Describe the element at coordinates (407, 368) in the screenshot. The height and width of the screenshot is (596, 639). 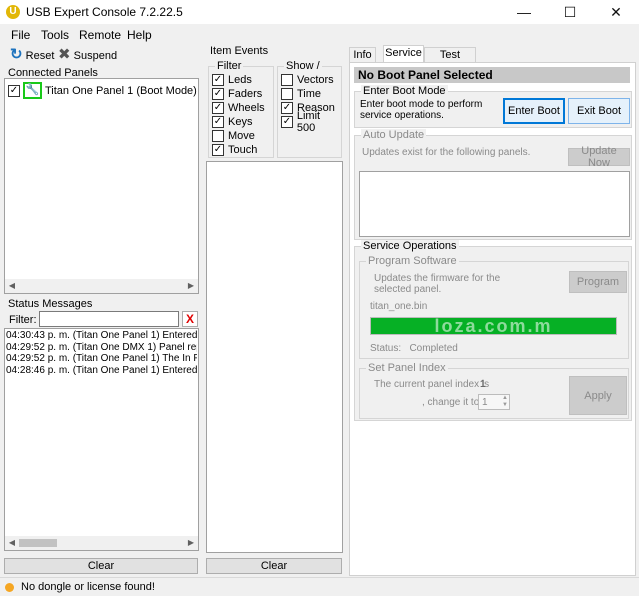
I see `set-panel-index-label: Set Panel Index` at that location.